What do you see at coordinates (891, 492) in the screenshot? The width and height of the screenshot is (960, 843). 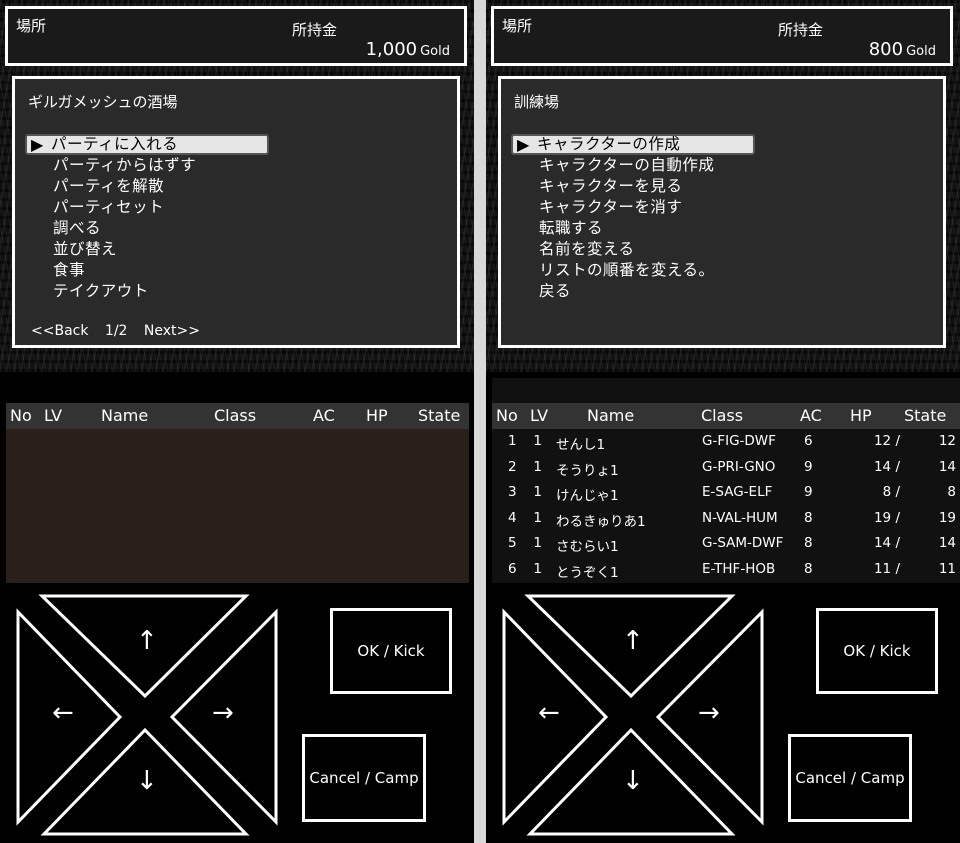 I see `cell-hp: 8 /` at bounding box center [891, 492].